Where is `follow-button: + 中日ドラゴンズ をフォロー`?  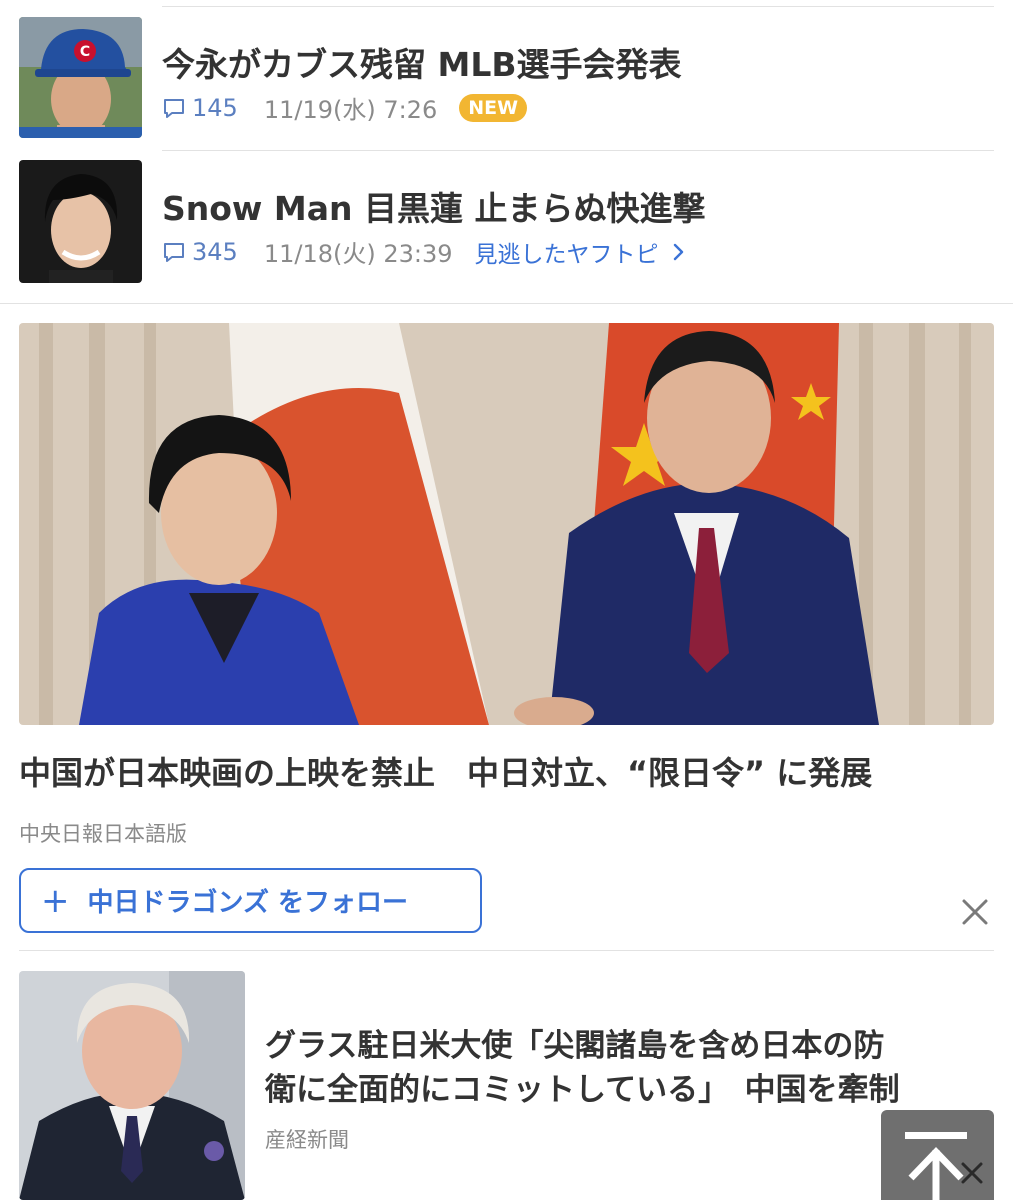 follow-button: + 中日ドラゴンズ をフォロー is located at coordinates (250, 900).